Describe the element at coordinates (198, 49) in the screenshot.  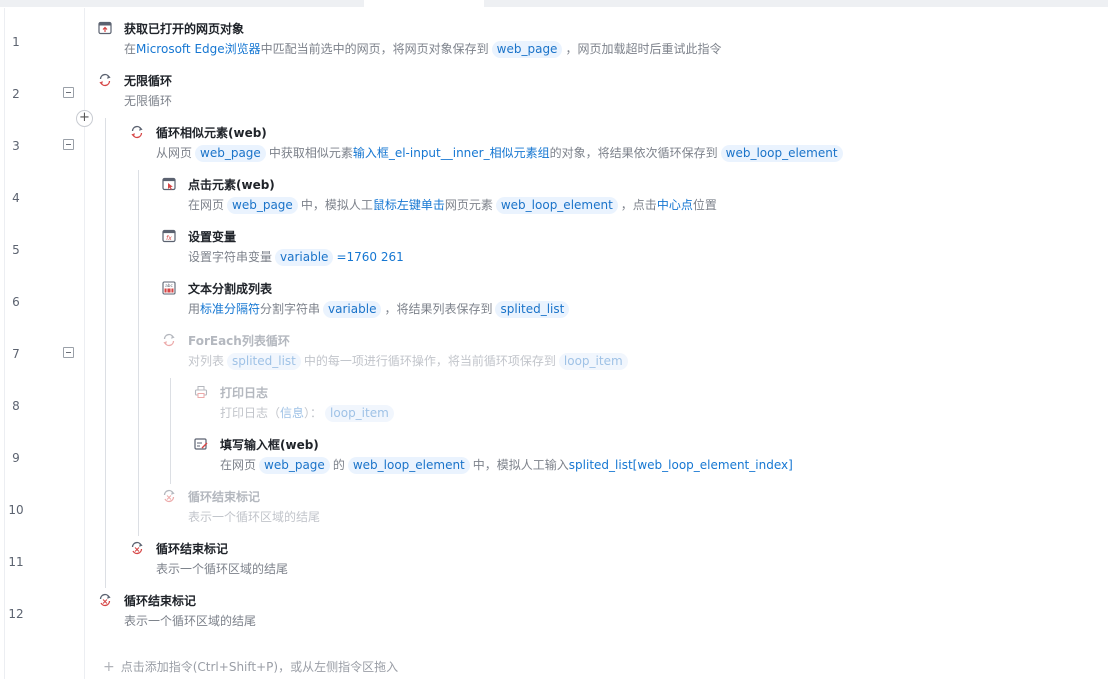
I see `param-highlight: Microsoft Edge浏览器` at that location.